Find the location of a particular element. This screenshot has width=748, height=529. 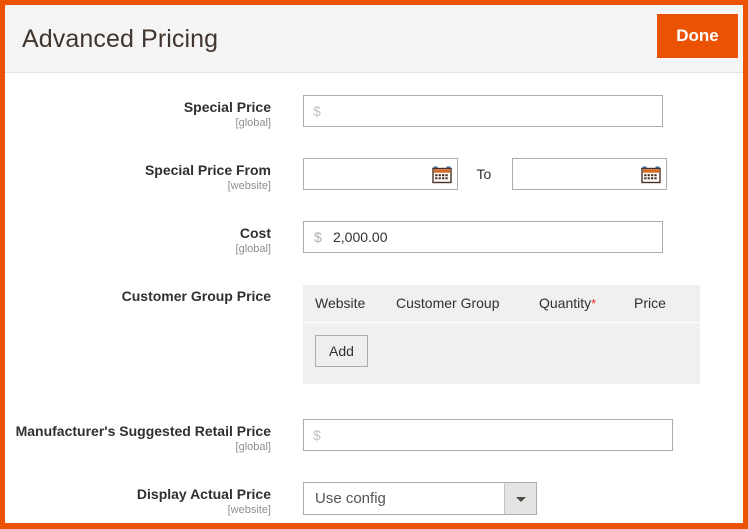

msrp-input is located at coordinates (488, 435).